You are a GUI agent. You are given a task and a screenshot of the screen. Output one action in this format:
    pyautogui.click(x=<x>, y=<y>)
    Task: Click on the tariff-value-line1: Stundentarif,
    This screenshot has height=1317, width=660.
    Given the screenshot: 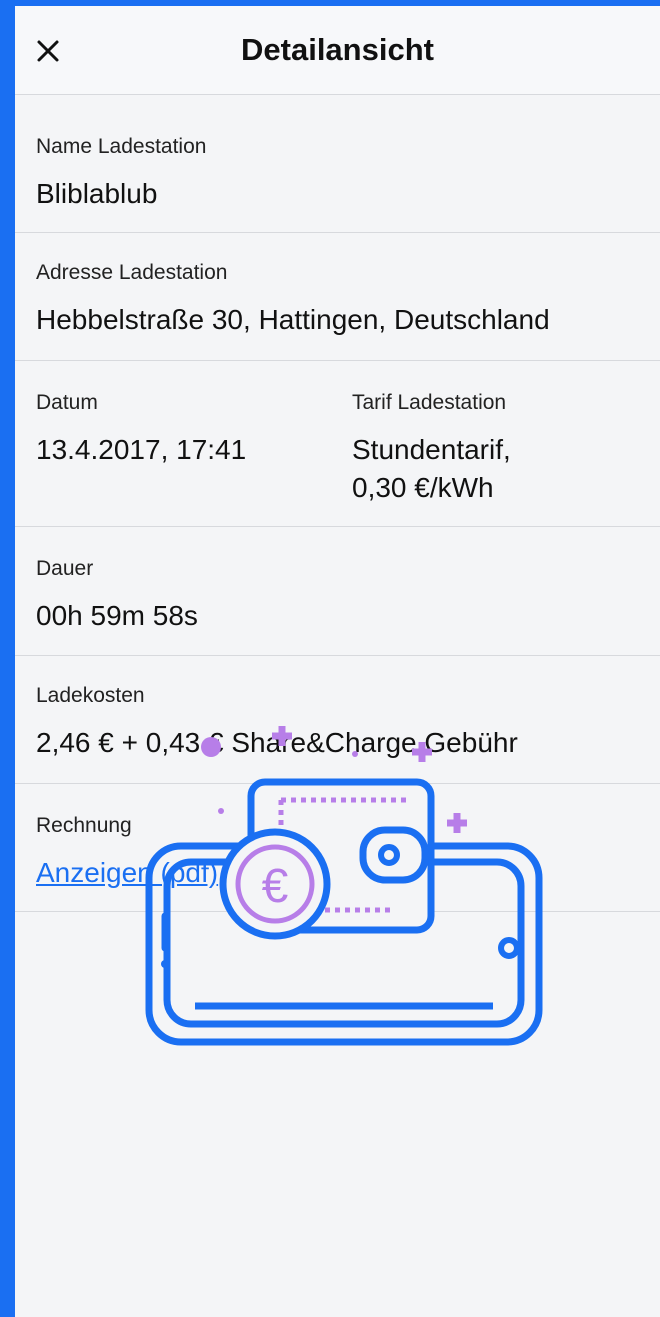 What is the action you would take?
    pyautogui.click(x=431, y=449)
    